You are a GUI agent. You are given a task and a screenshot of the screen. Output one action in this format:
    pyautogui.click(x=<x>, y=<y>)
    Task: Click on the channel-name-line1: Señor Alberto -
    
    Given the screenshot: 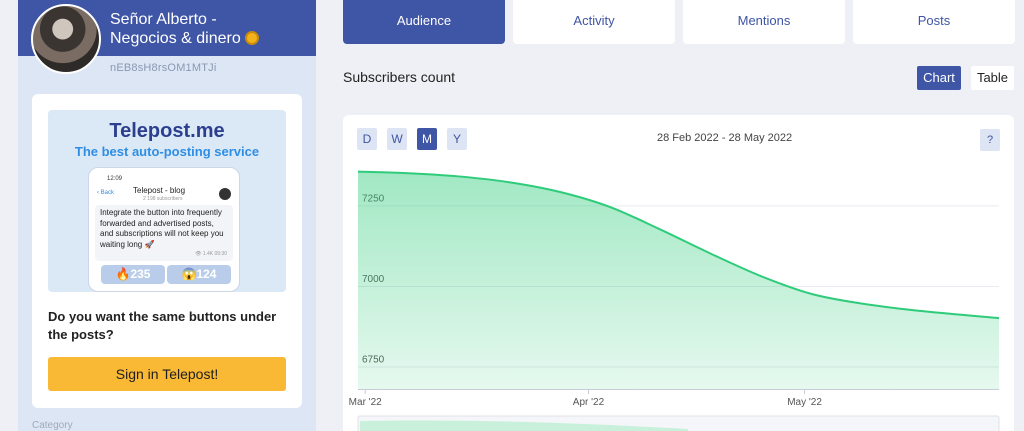 What is the action you would take?
    pyautogui.click(x=163, y=19)
    